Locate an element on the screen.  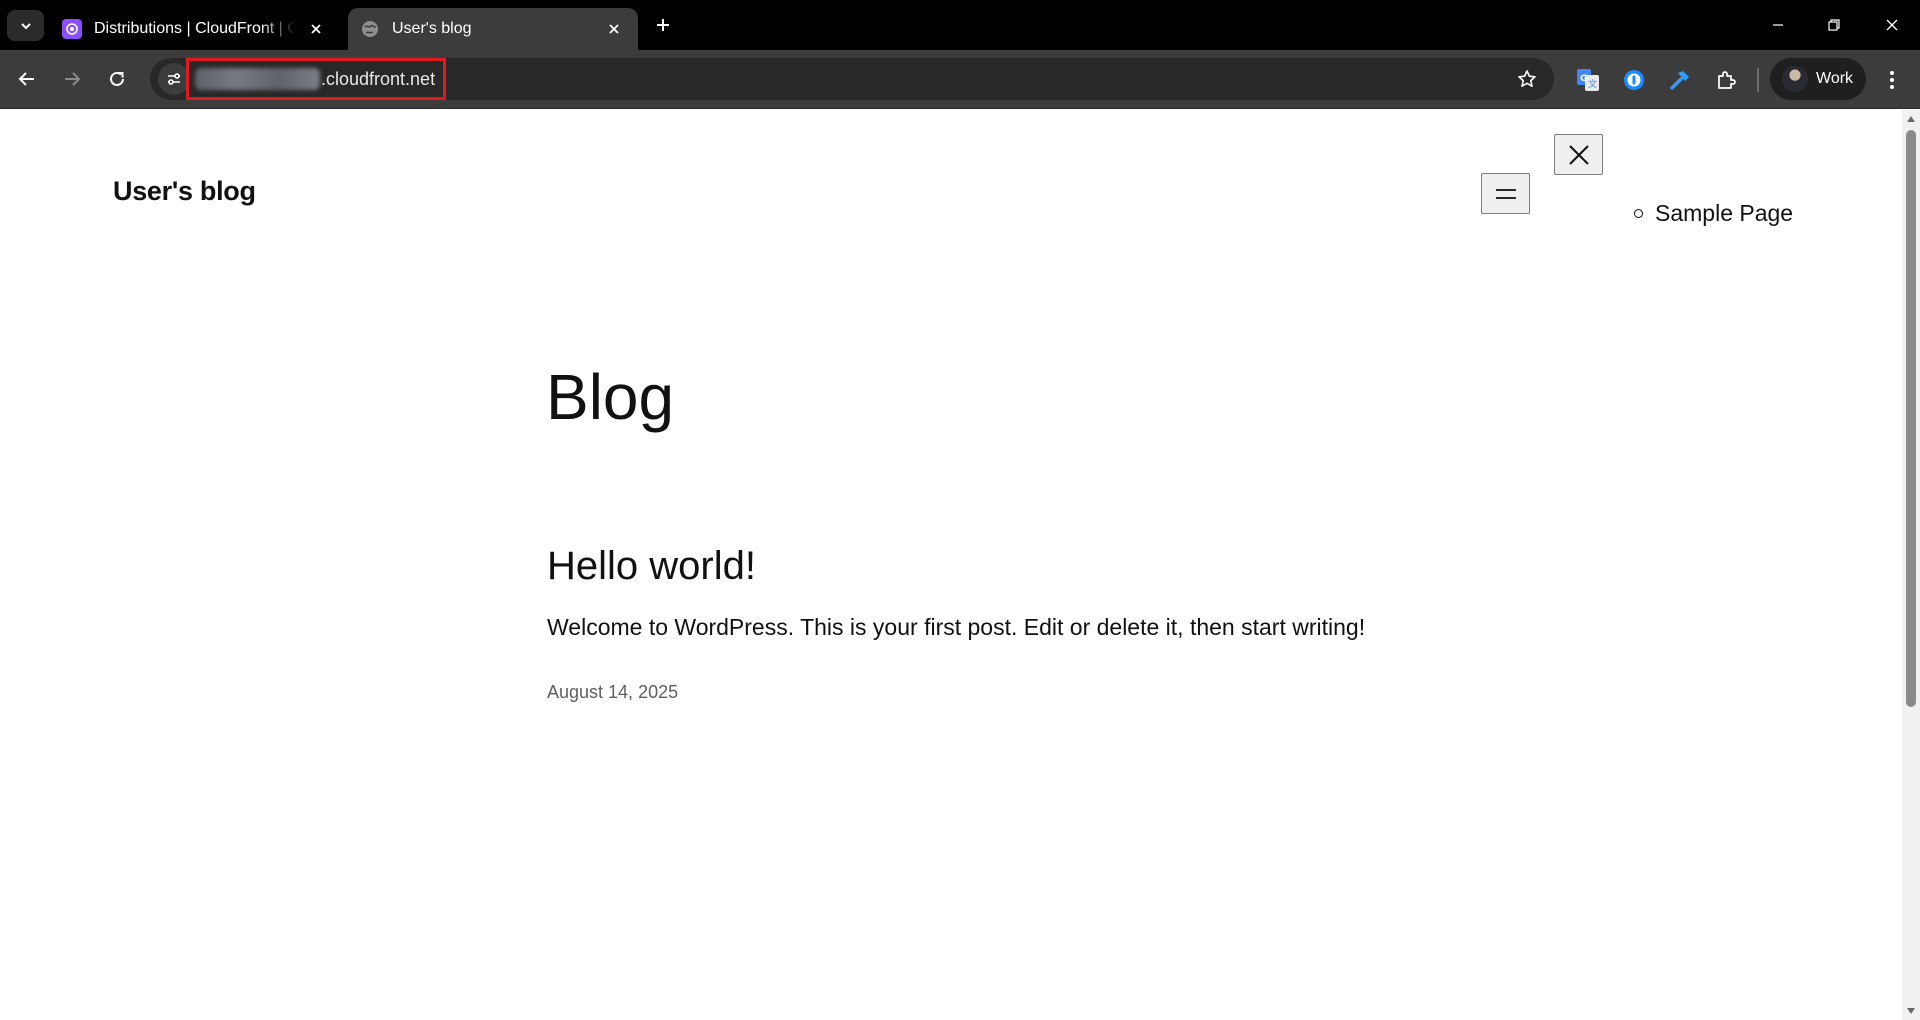
minimize-icon is located at coordinates (1778, 25).